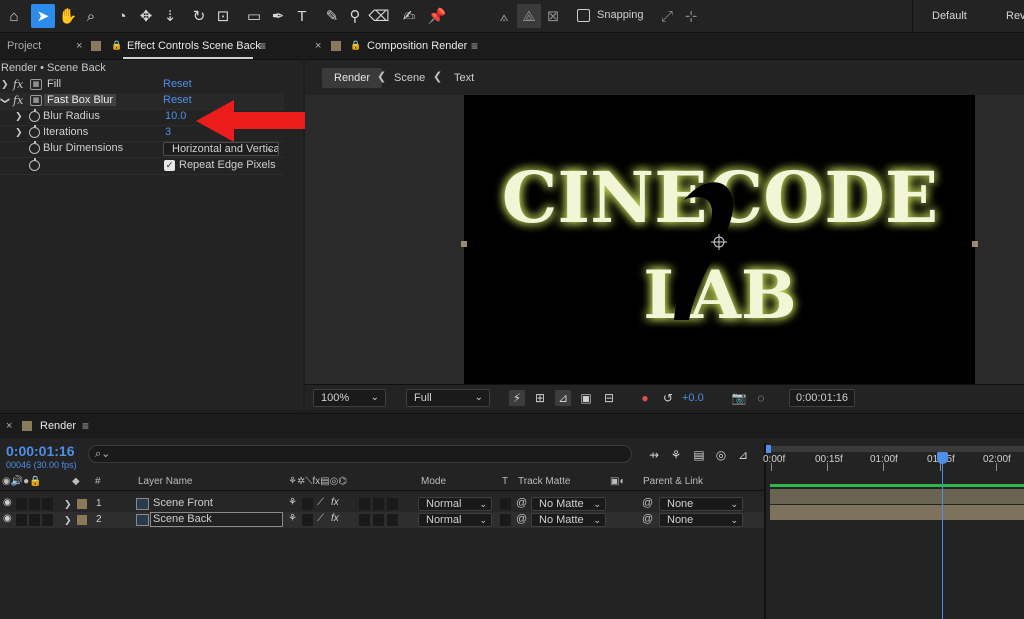  I want to click on pan-camera-tool-icon: ✥, so click(146, 16).